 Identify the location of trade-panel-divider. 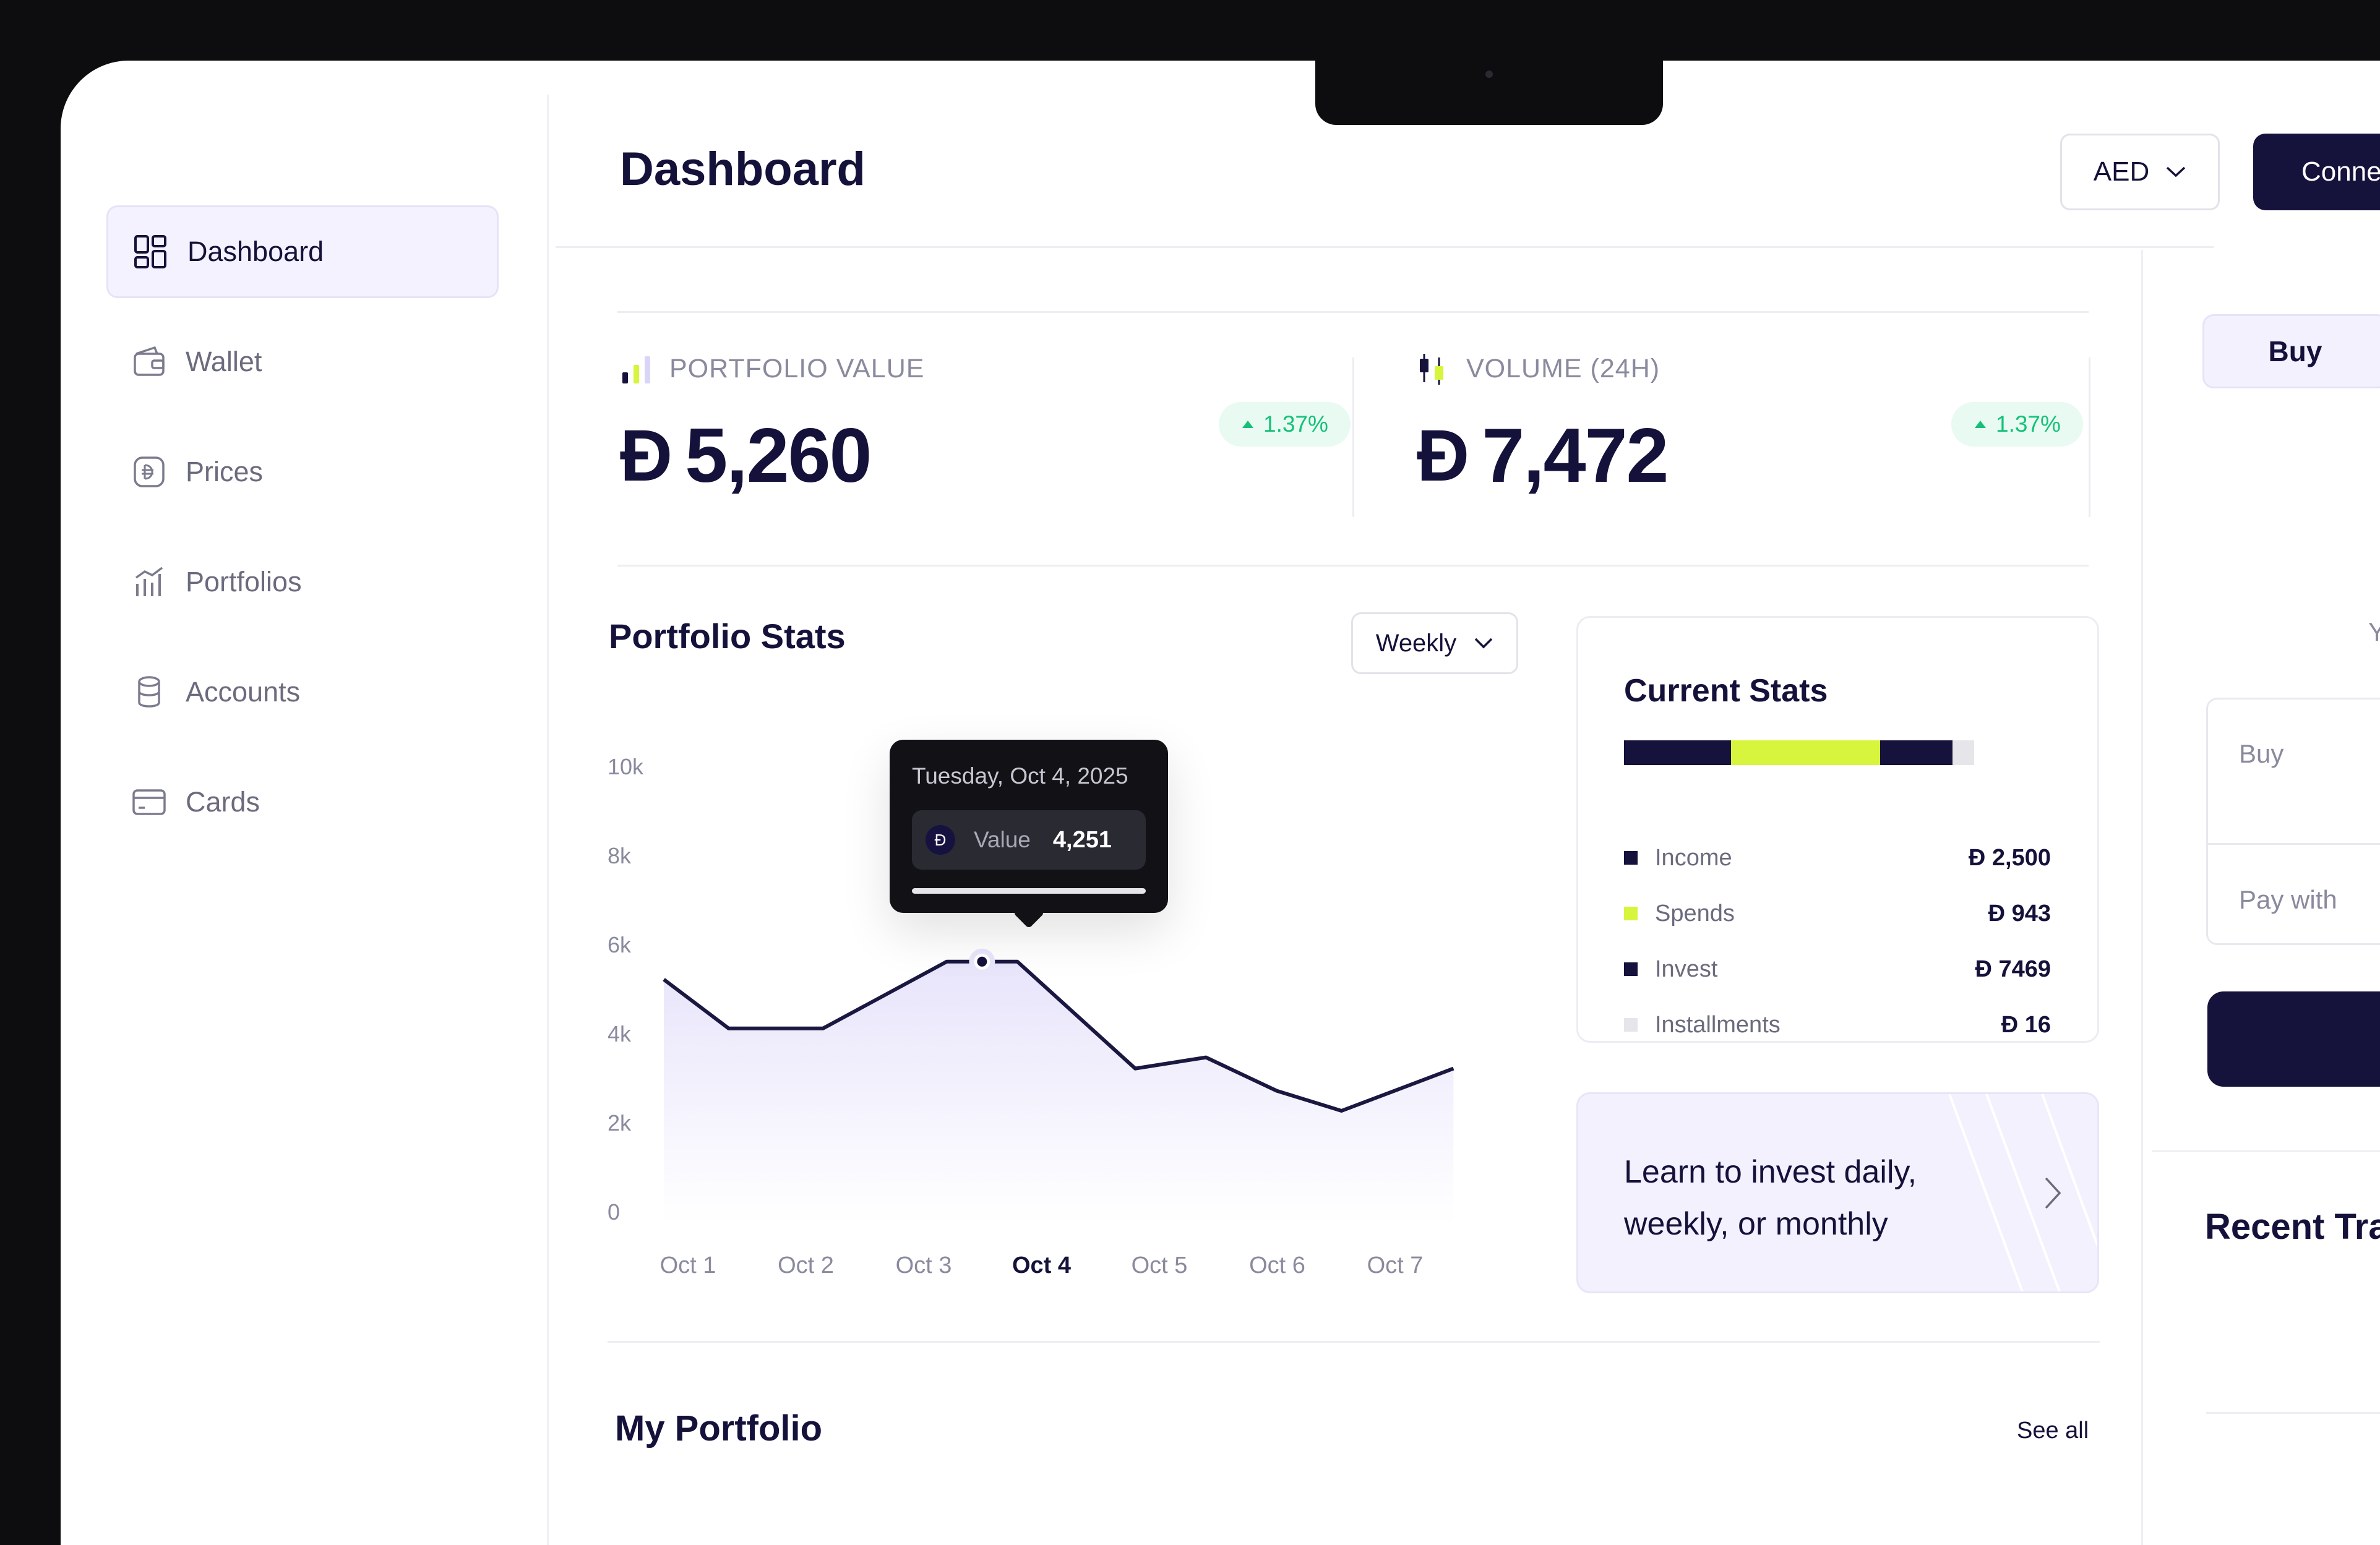
(2142, 898).